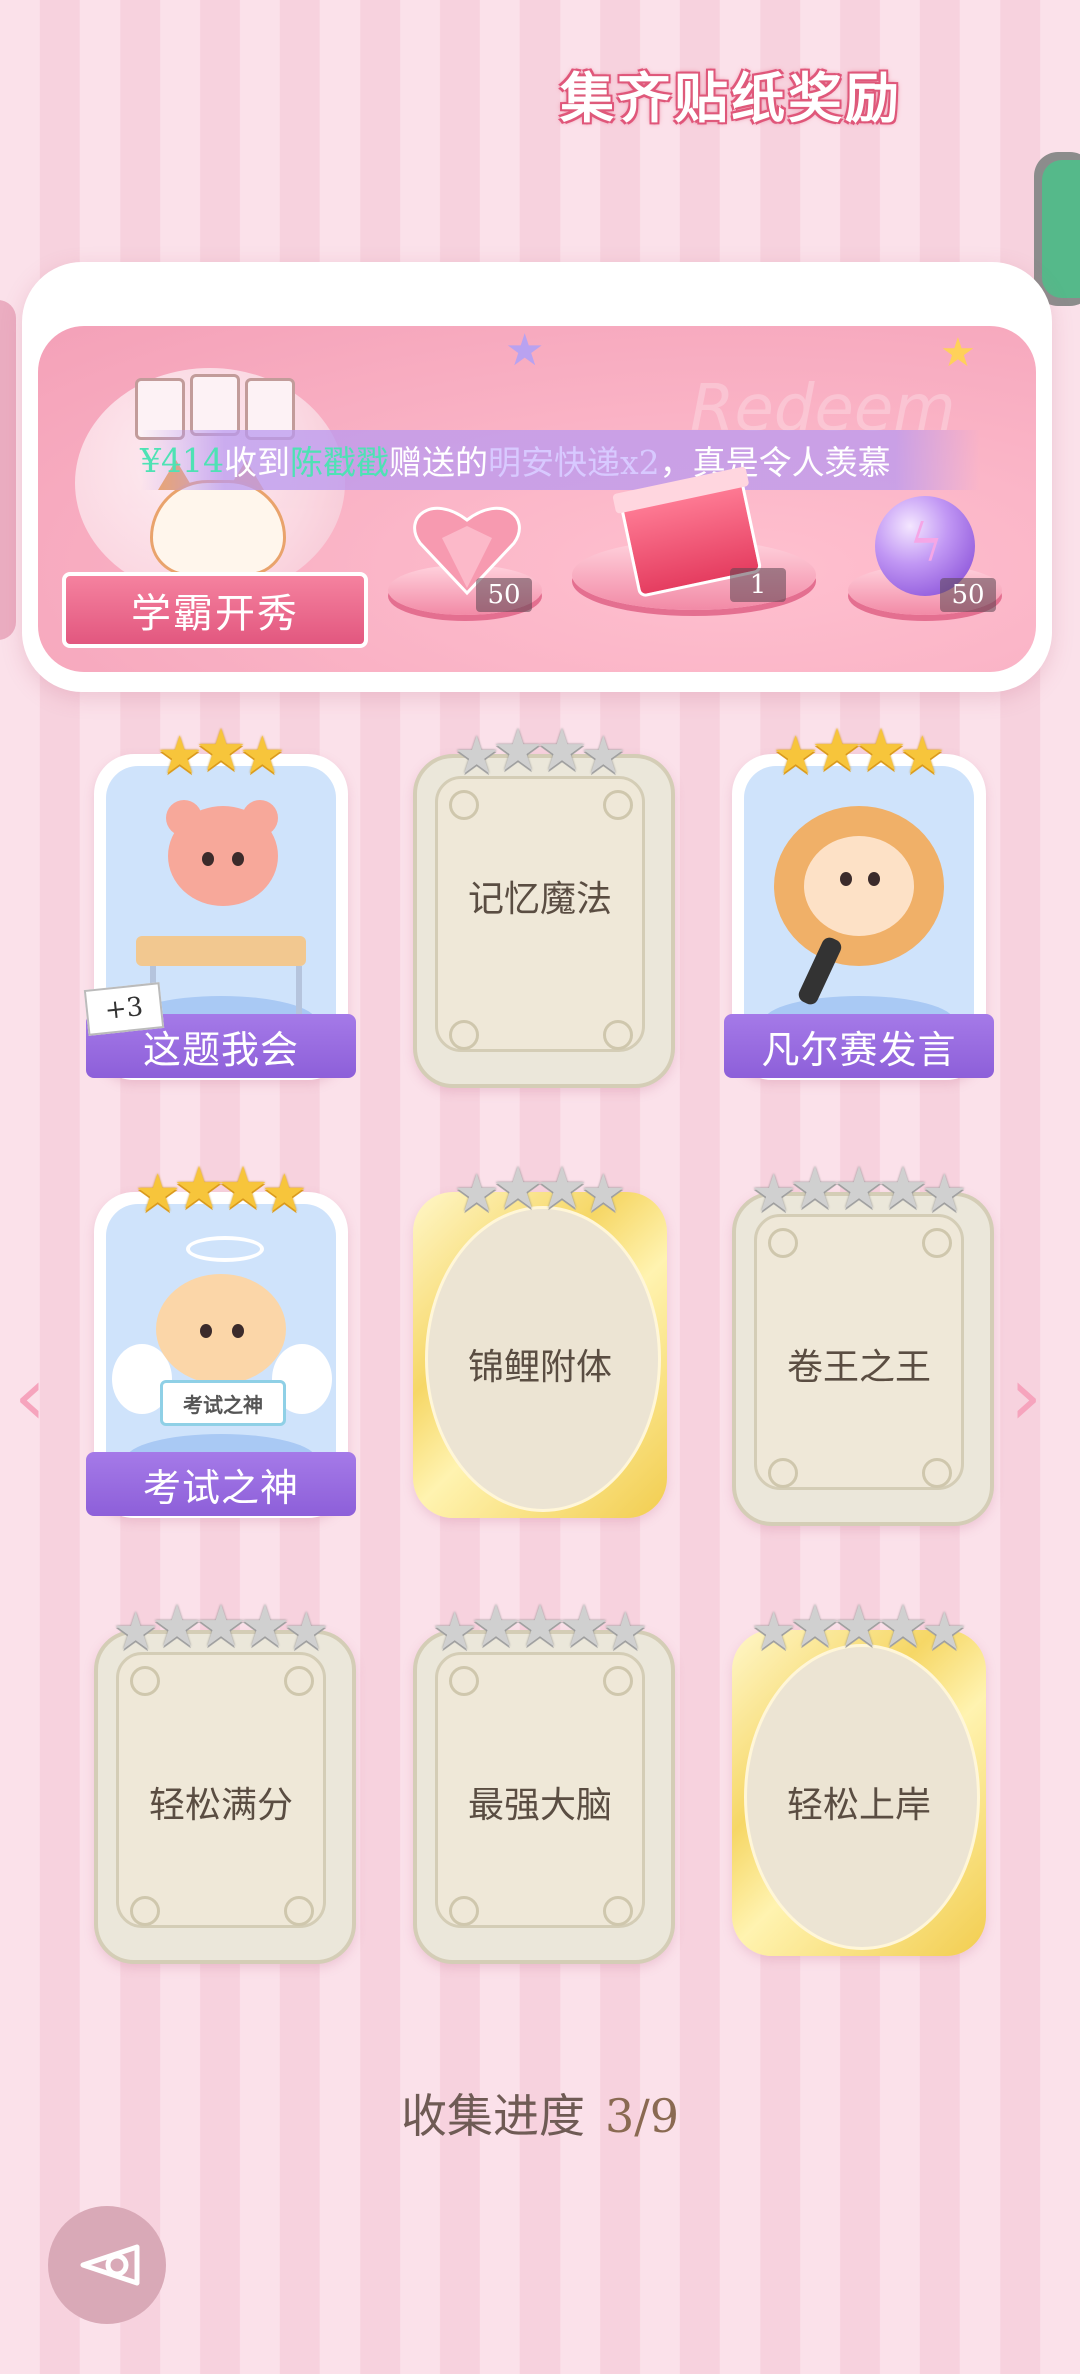 The image size is (1080, 2374). Describe the element at coordinates (859, 1776) in the screenshot. I see `sticker-card: ★ ★ ★ ★ ★ 轻松上岸` at that location.